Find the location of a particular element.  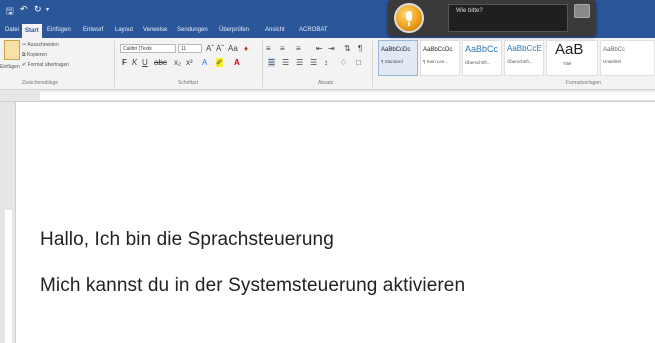

tab-einfuegen: Einfügen is located at coordinates (59, 30).